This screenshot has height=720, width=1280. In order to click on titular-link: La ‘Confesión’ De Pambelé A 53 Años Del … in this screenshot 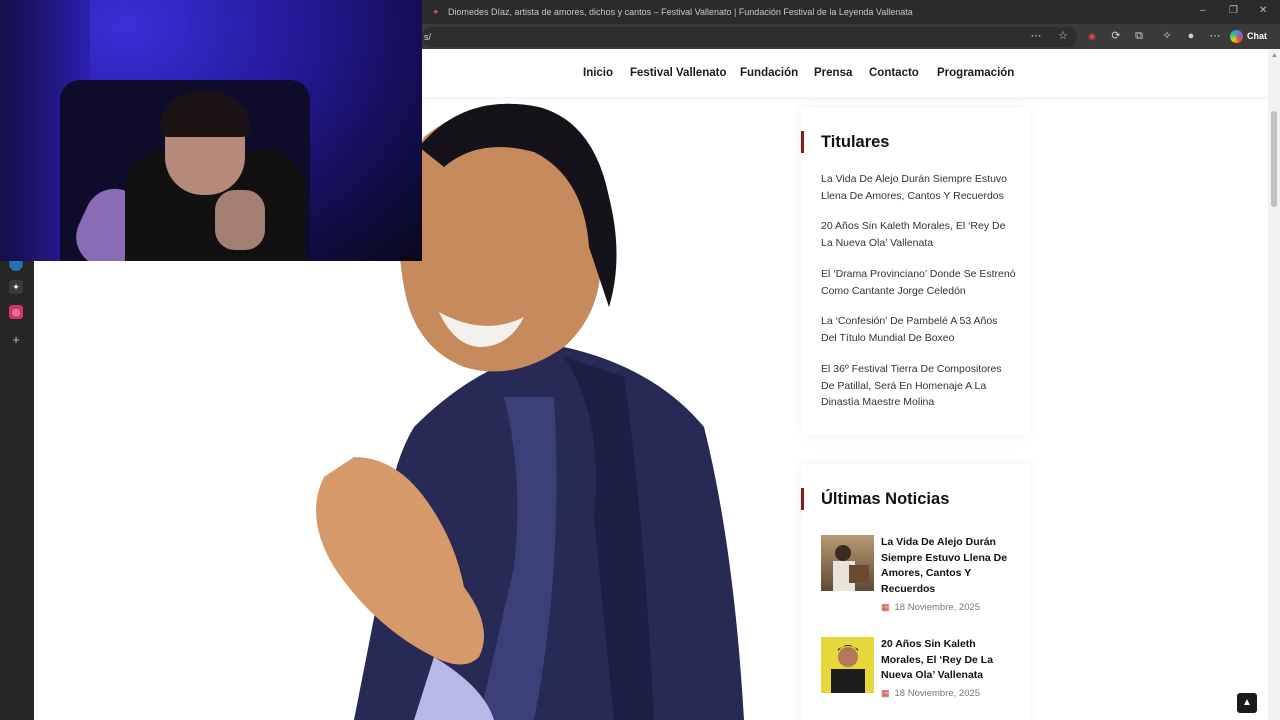, I will do `click(918, 329)`.